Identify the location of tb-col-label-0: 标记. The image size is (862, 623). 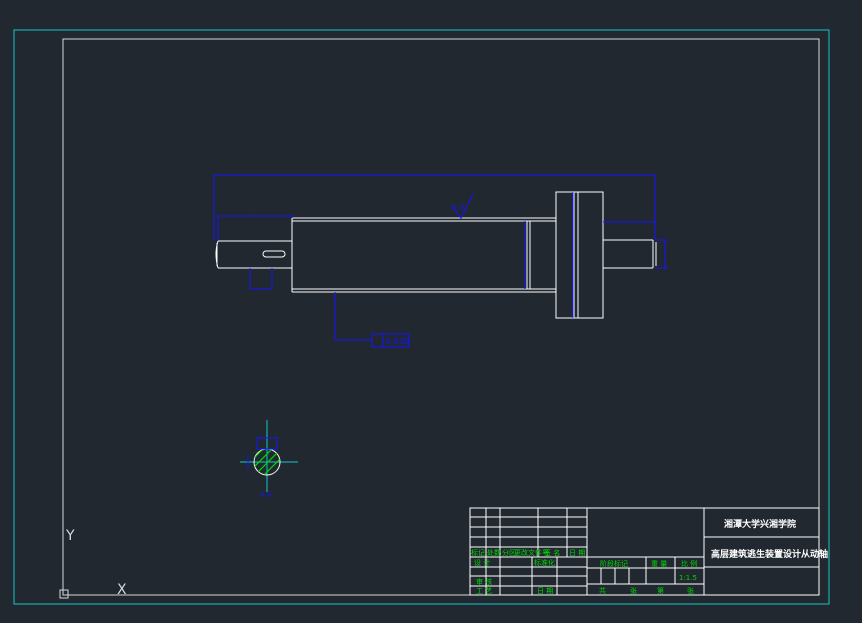
(478, 552).